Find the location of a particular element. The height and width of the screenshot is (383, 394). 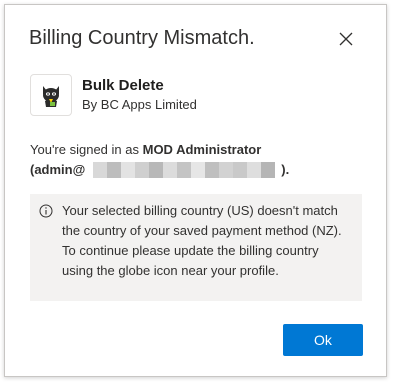

app-icon is located at coordinates (51, 95).